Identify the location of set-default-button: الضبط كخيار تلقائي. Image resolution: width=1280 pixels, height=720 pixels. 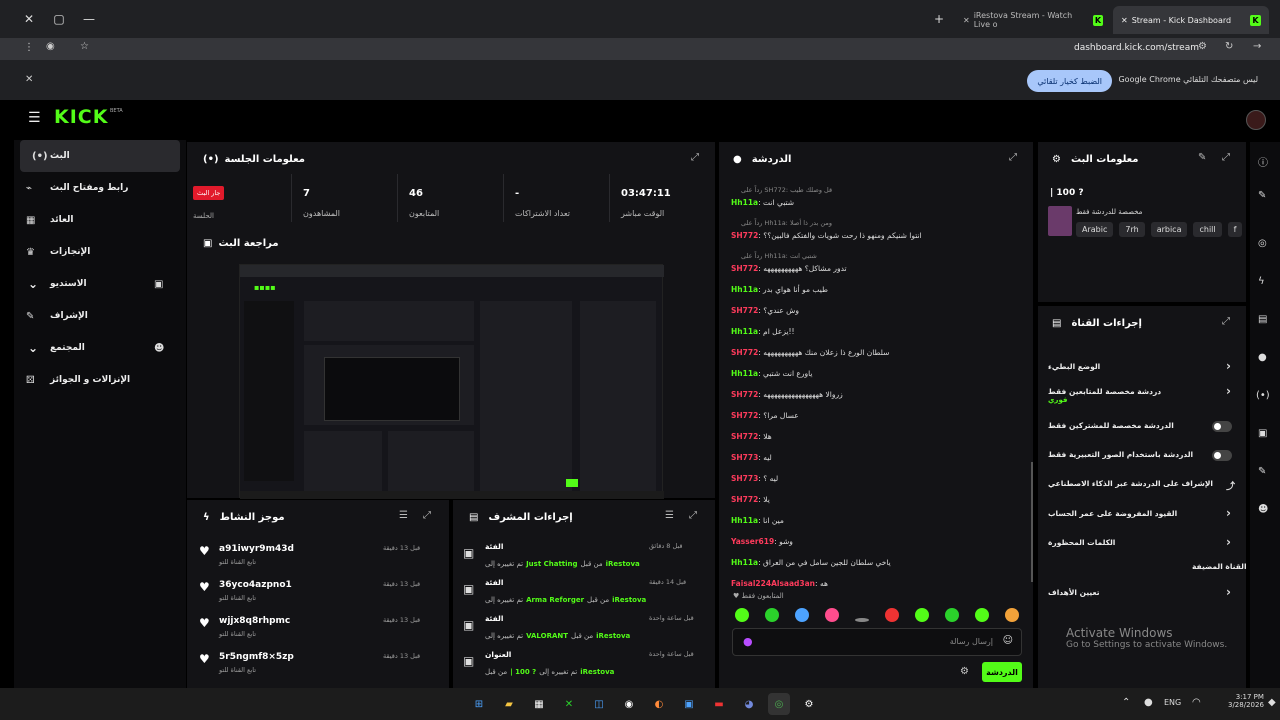
(1069, 81).